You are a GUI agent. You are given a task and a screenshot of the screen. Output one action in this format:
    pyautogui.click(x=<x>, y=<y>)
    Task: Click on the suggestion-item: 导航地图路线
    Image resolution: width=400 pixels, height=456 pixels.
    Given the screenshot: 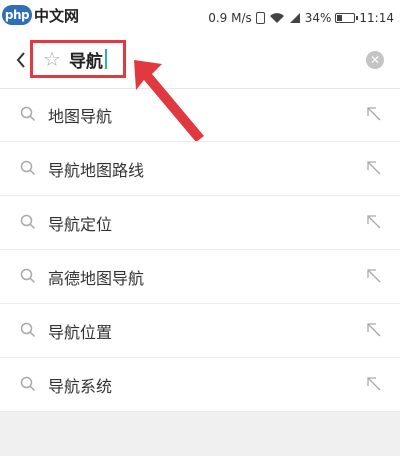 What is the action you would take?
    pyautogui.click(x=200, y=169)
    